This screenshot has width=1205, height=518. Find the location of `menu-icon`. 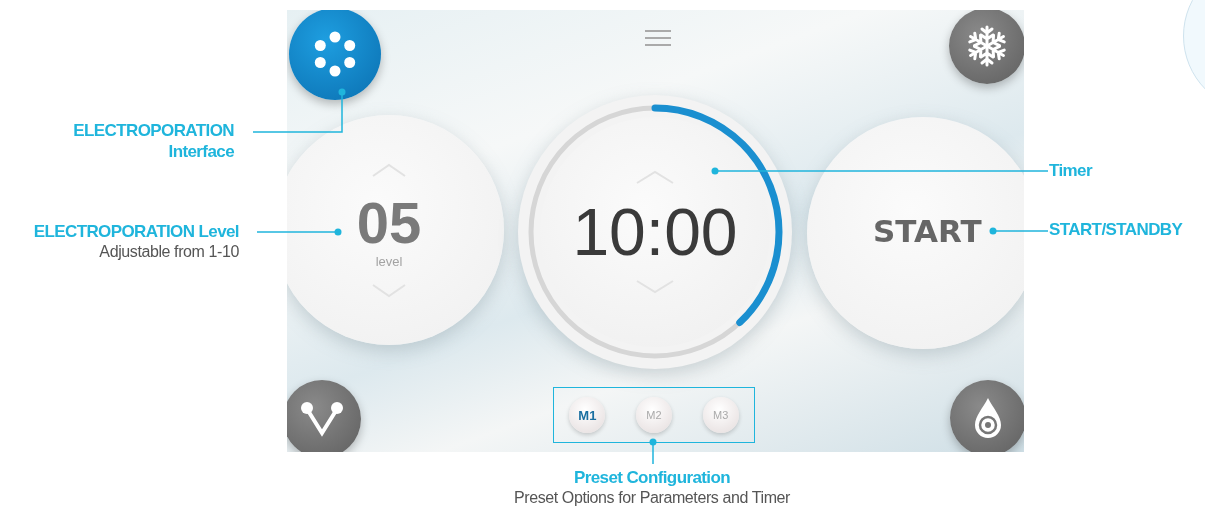

menu-icon is located at coordinates (658, 38).